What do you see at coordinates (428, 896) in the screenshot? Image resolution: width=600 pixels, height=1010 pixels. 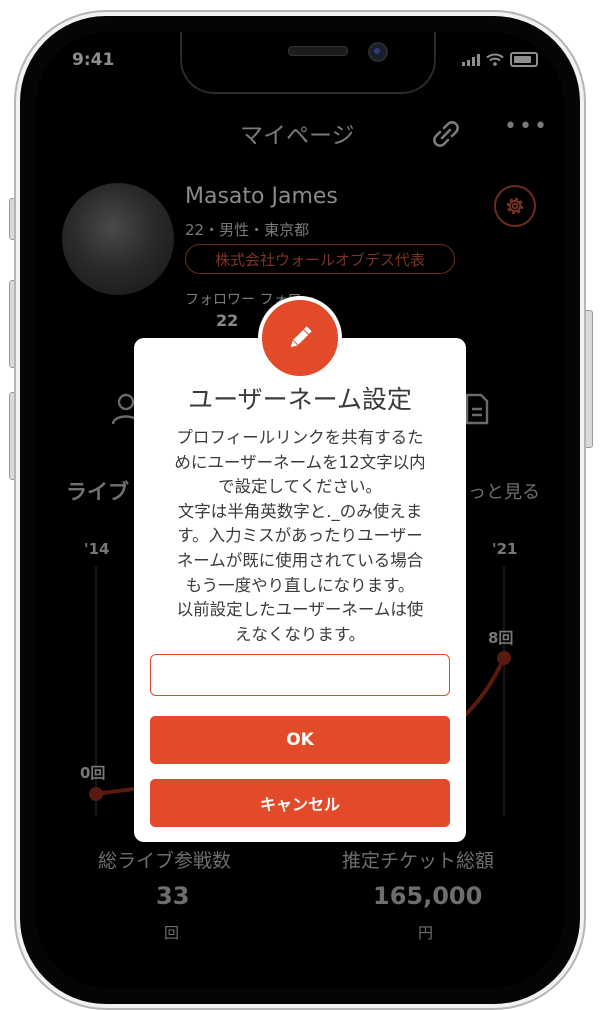 I see `ticket-total-value: 165,000` at bounding box center [428, 896].